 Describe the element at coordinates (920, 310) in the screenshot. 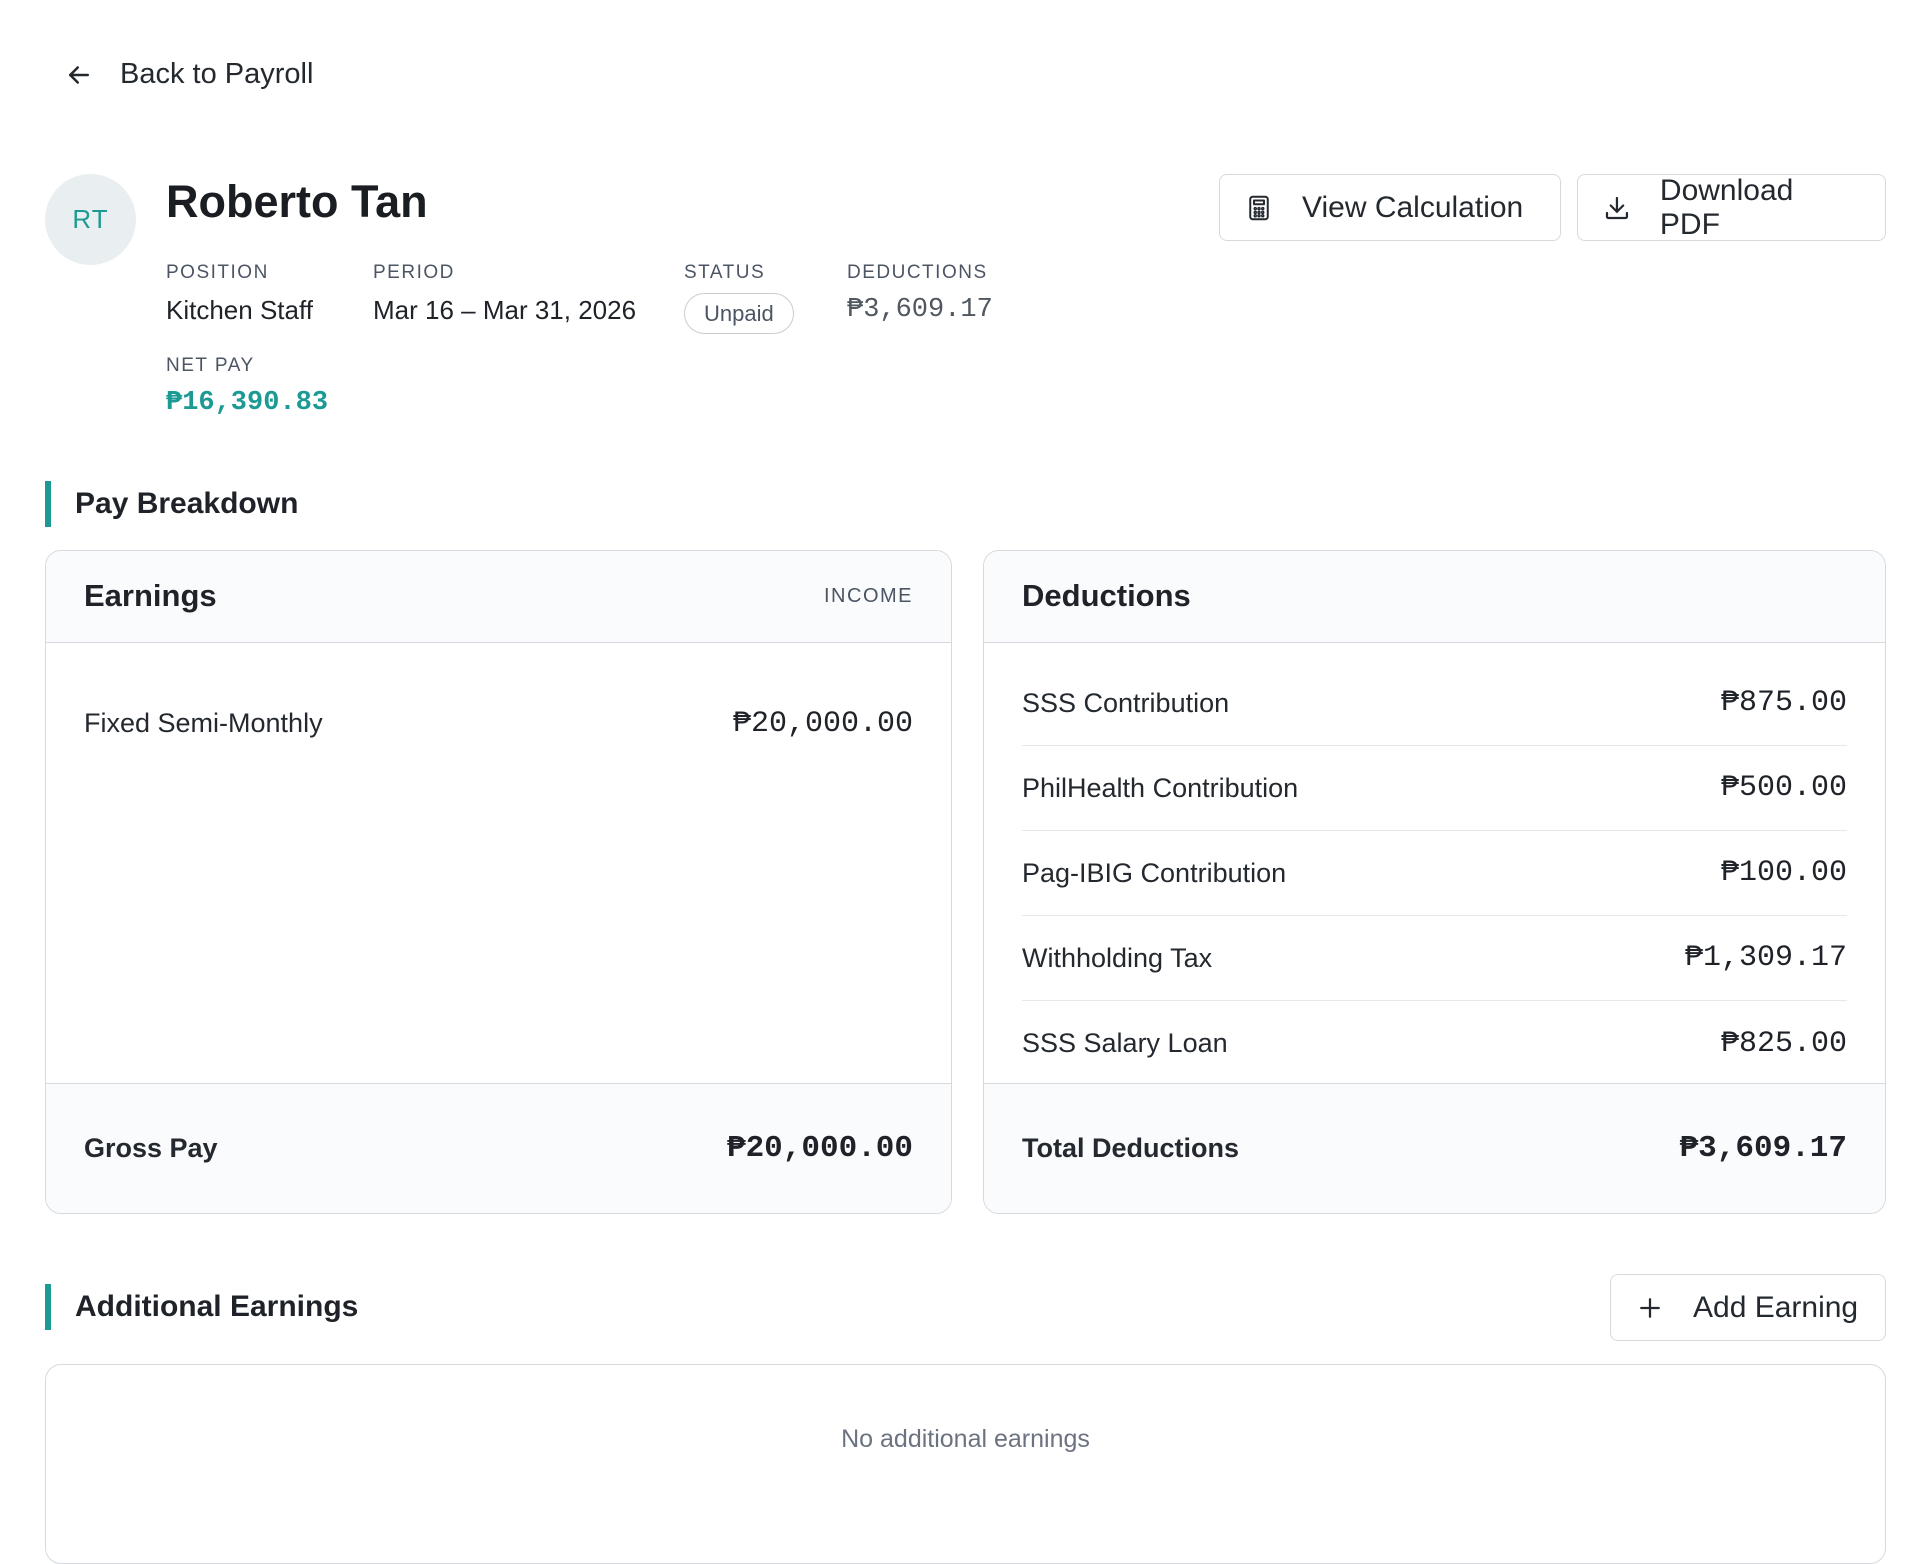

I see `deductions-value: ₱3,609.17` at that location.